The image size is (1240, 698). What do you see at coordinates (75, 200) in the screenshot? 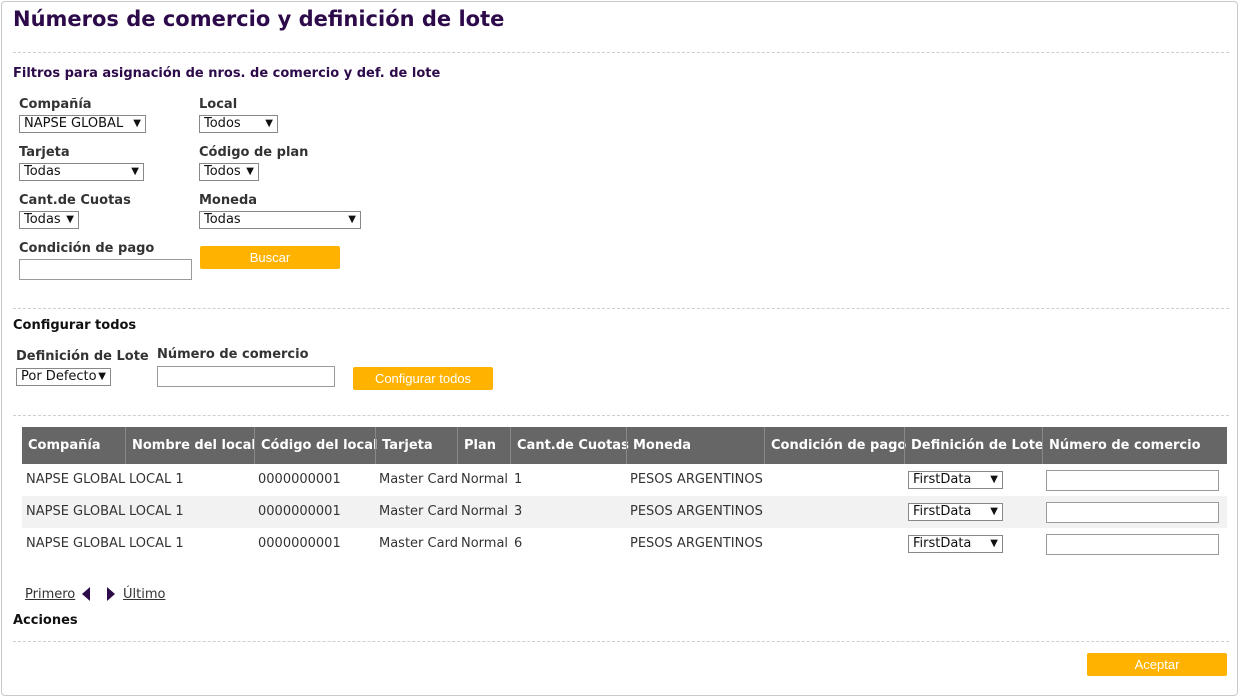
I see `cant-cuotas-label: Cant.de Cuotas` at bounding box center [75, 200].